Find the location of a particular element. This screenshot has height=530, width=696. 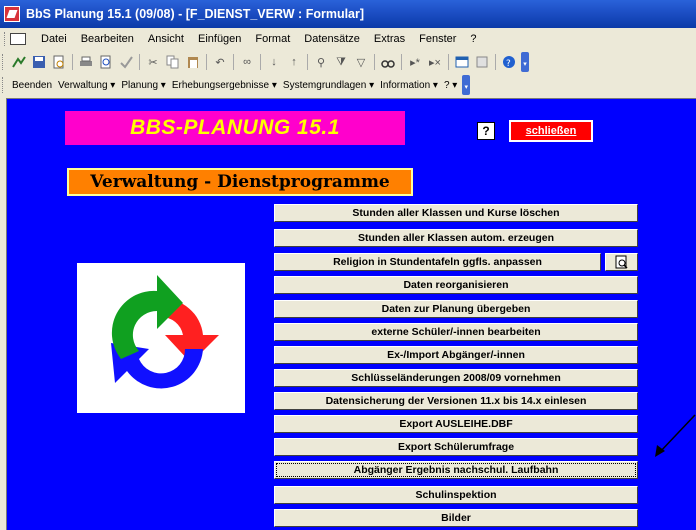

btn-external-students: externe Schüler/-innen bearbeiten is located at coordinates (456, 332).